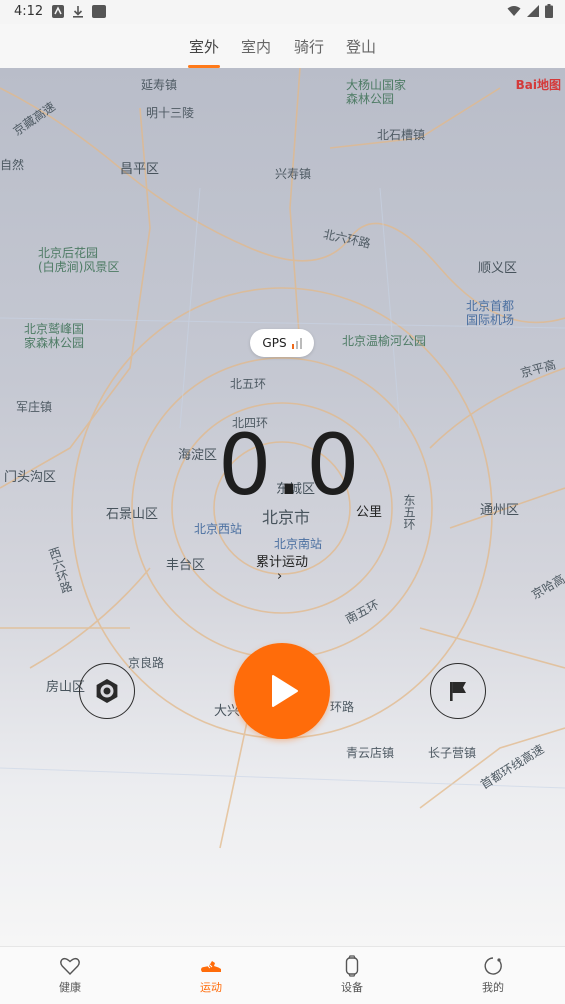 This screenshot has height=1004, width=565. What do you see at coordinates (204, 46) in the screenshot?
I see `tab-outdoor: 室外` at bounding box center [204, 46].